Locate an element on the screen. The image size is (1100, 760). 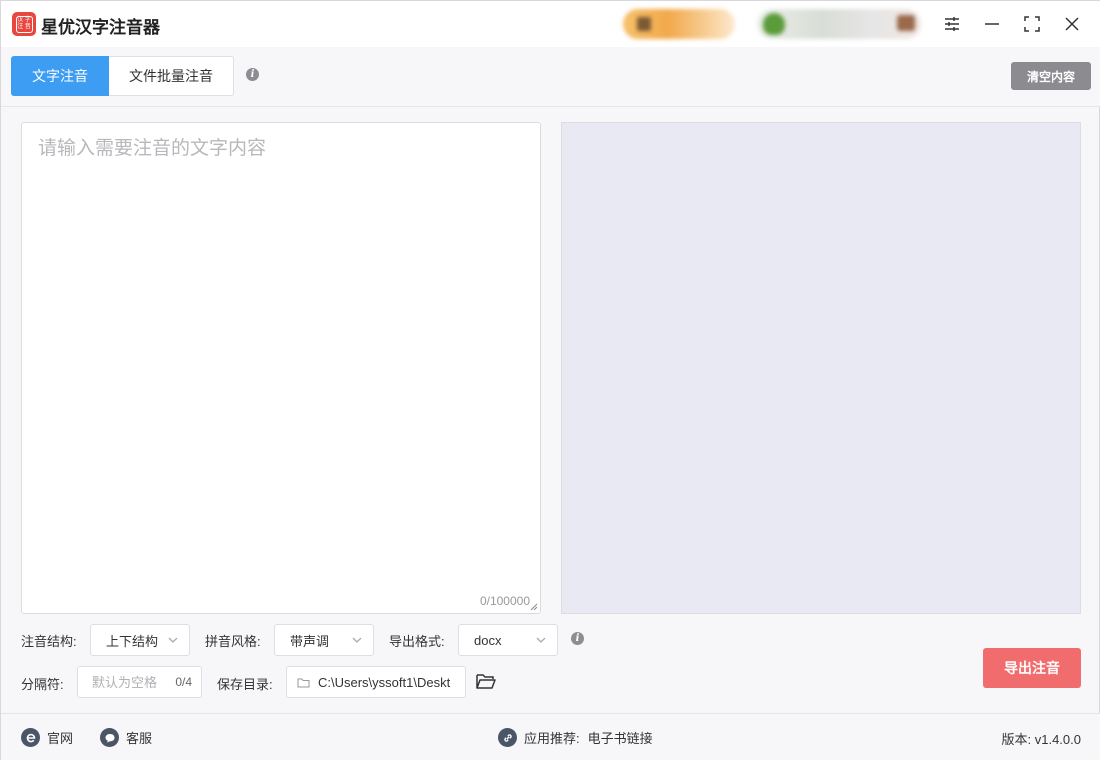
export-annotation-button: 导出注音 is located at coordinates (1032, 668).